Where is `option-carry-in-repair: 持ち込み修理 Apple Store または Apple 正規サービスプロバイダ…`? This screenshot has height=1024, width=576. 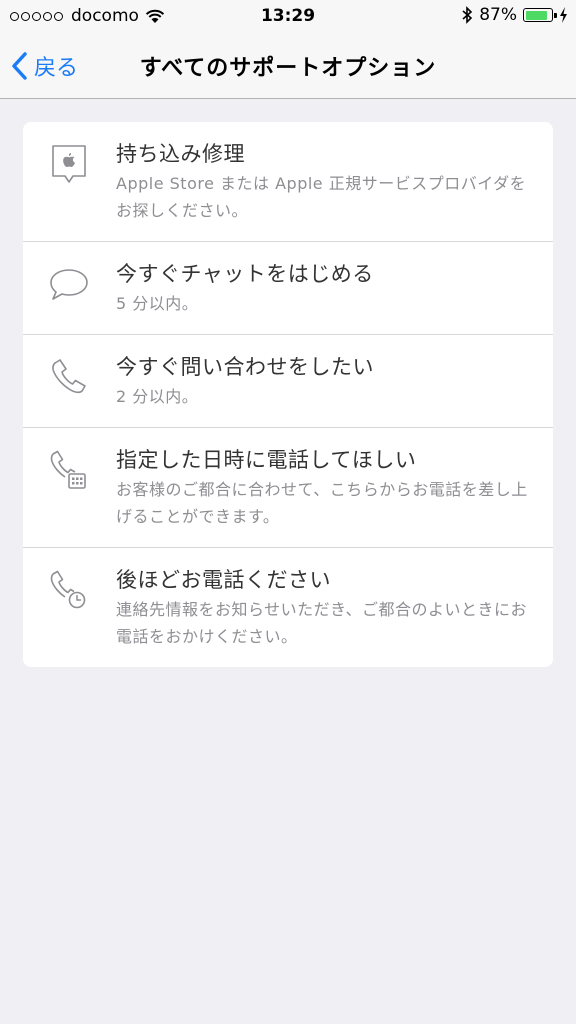
option-carry-in-repair: 持ち込み修理 Apple Store または Apple 正規サービスプロバイダ… is located at coordinates (288, 182).